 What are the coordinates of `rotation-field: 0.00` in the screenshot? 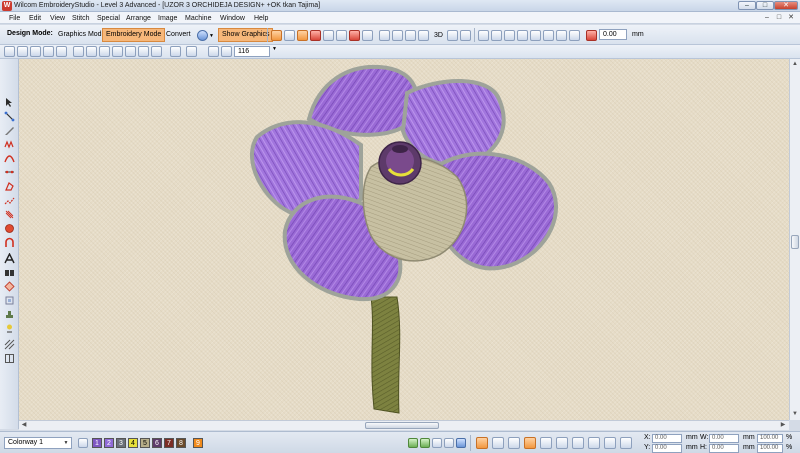 It's located at (613, 34).